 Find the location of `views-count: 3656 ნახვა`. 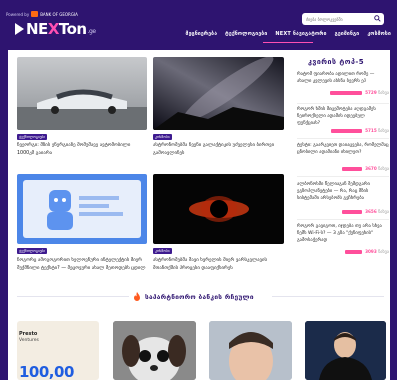

views-count: 3656 ნახვა is located at coordinates (377, 211).